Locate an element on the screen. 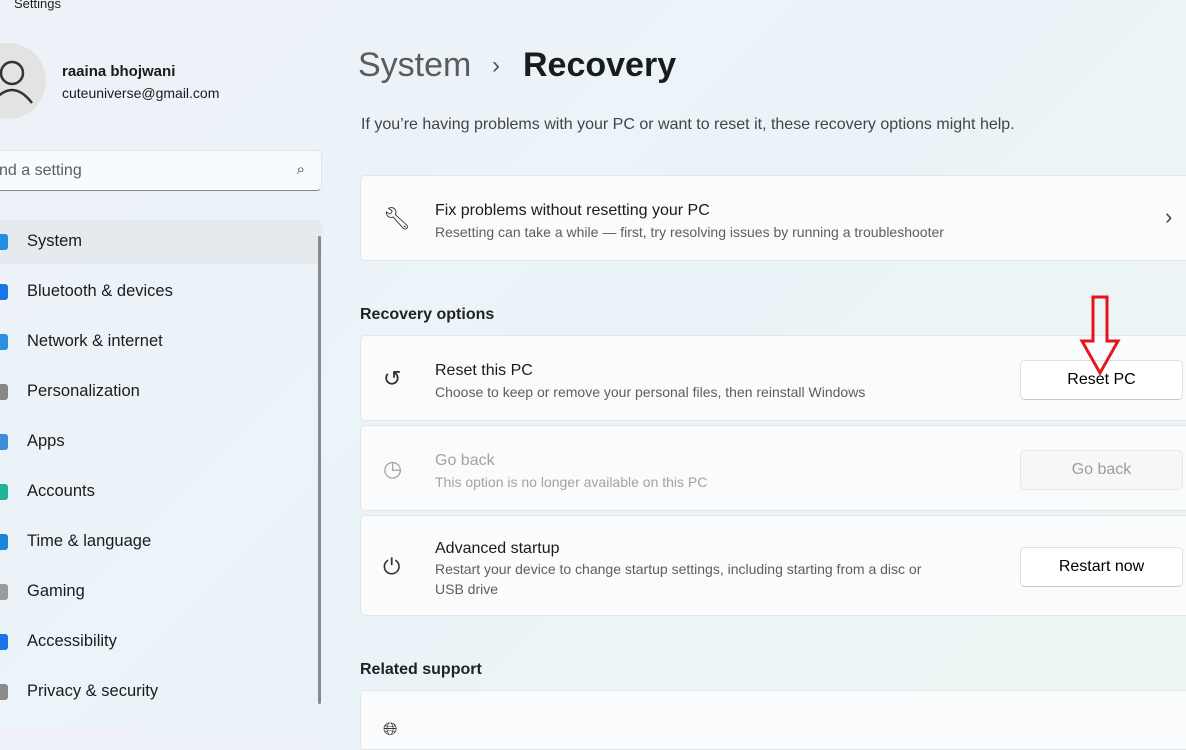 The height and width of the screenshot is (750, 1186). sidebar-item-label: Gaming is located at coordinates (56, 591).